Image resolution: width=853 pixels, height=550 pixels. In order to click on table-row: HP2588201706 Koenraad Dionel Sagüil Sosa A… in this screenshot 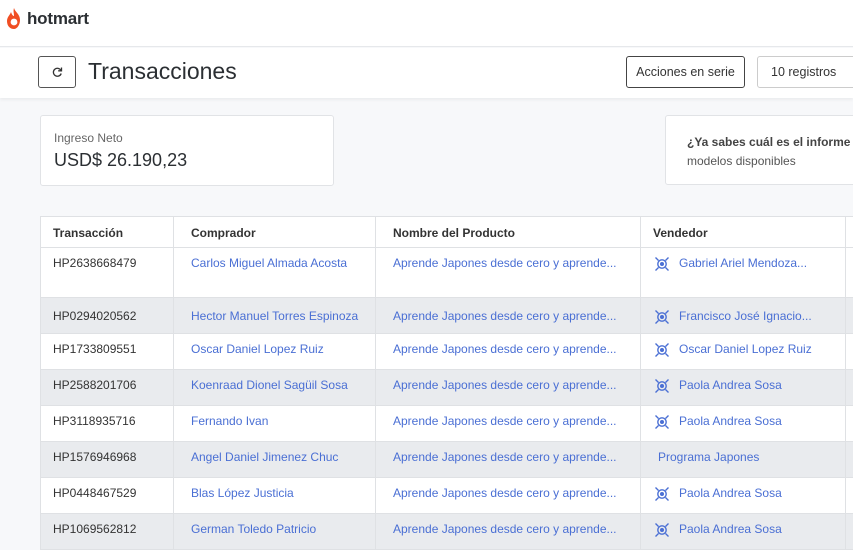, I will do `click(447, 388)`.